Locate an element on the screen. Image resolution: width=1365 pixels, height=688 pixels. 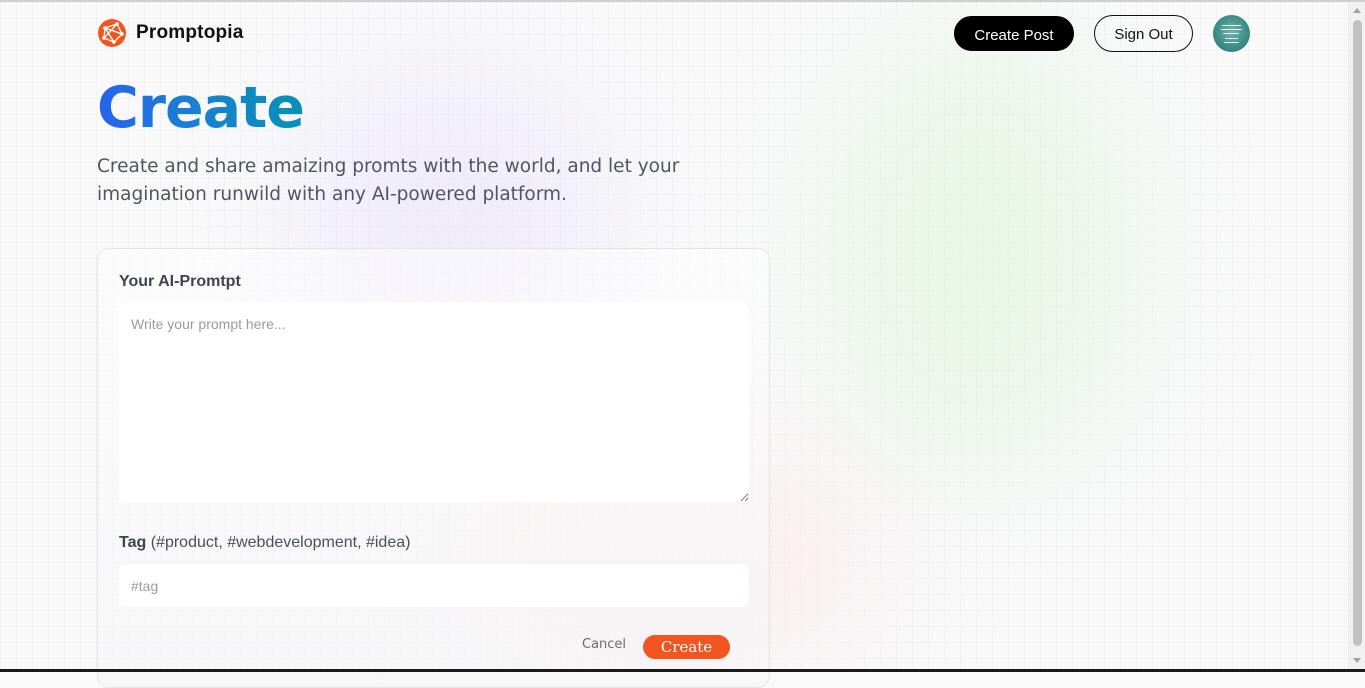
background-glow-green is located at coordinates (980, 252).